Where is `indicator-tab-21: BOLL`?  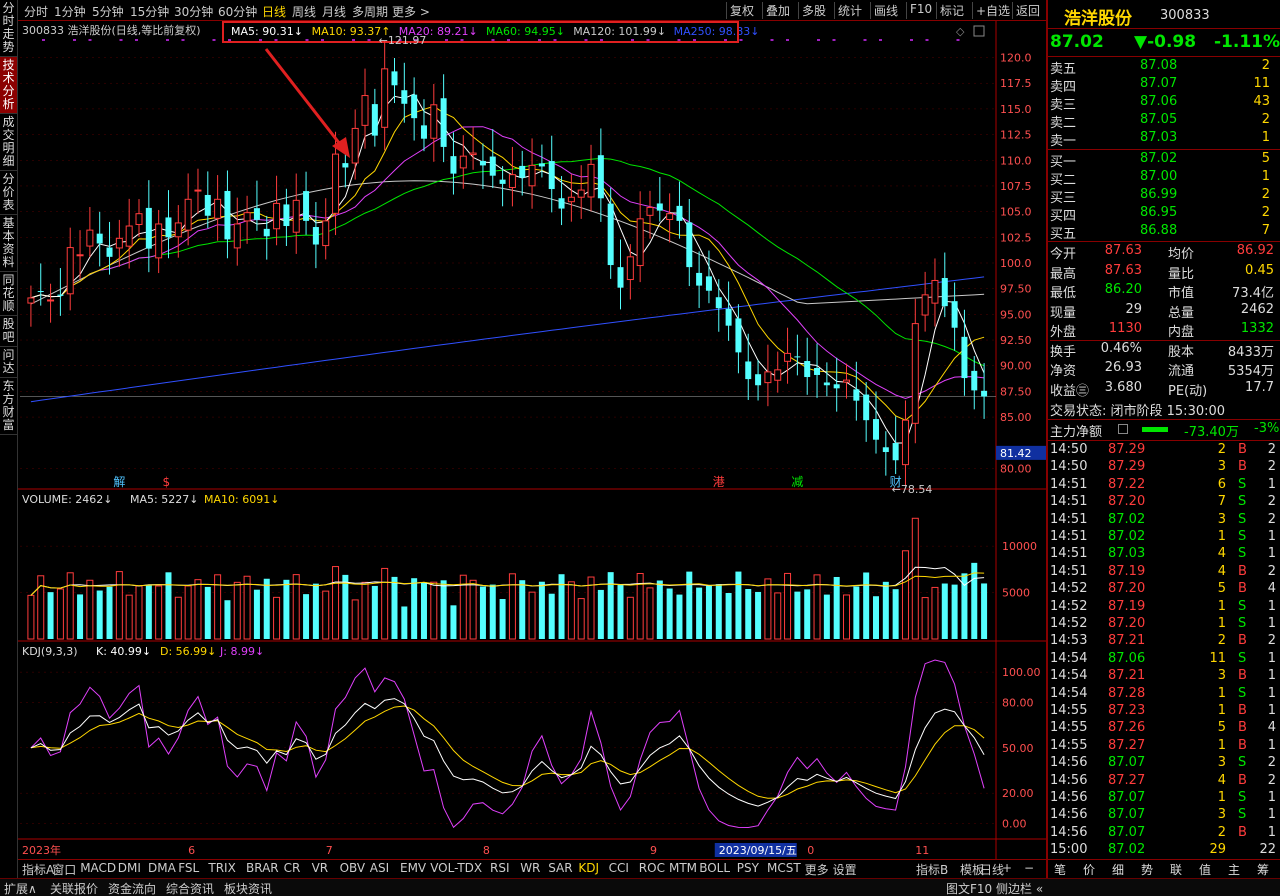
indicator-tab-21: BOLL is located at coordinates (714, 868).